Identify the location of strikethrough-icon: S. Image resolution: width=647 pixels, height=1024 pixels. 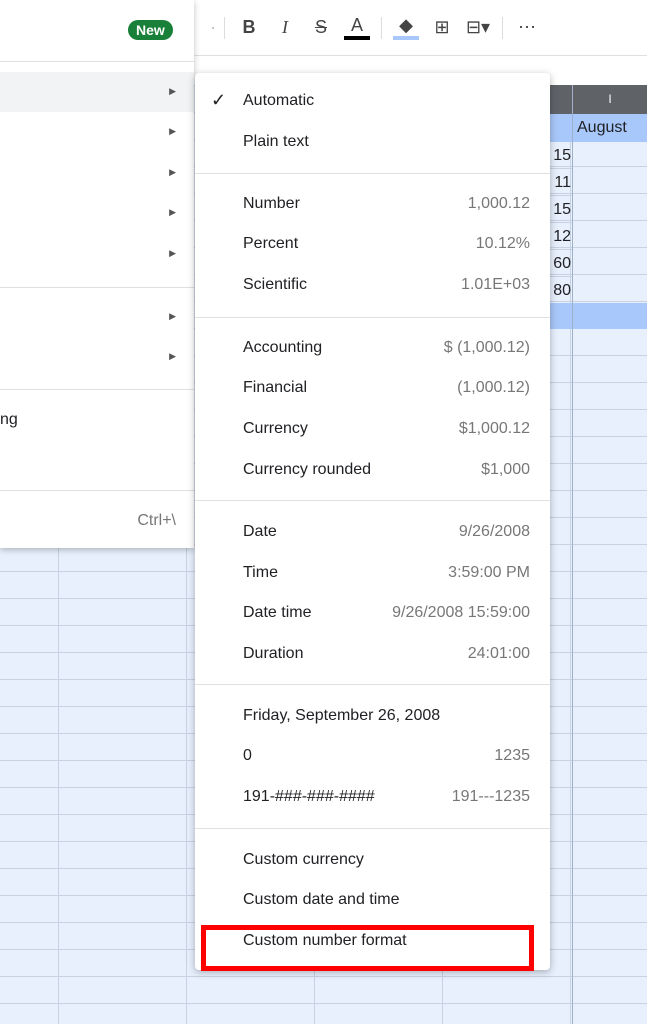
(321, 27).